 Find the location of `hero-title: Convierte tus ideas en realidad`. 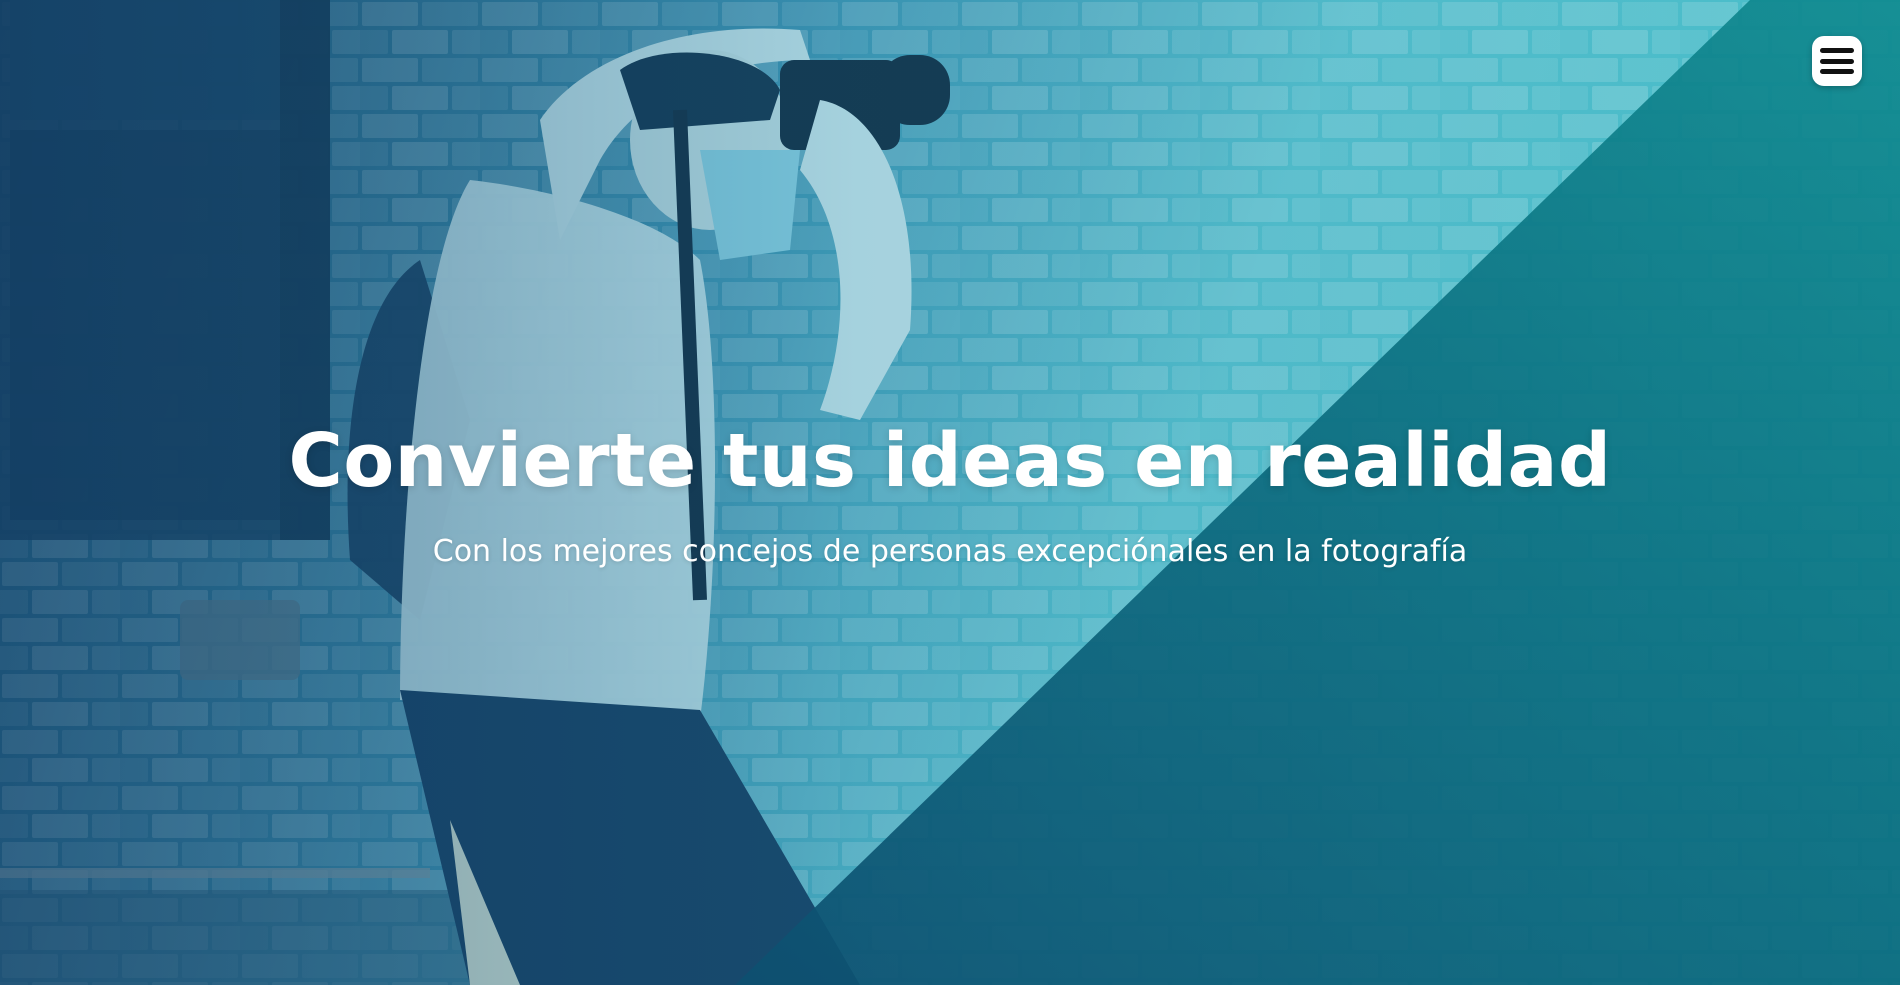

hero-title: Convierte tus ideas en realidad is located at coordinates (950, 461).